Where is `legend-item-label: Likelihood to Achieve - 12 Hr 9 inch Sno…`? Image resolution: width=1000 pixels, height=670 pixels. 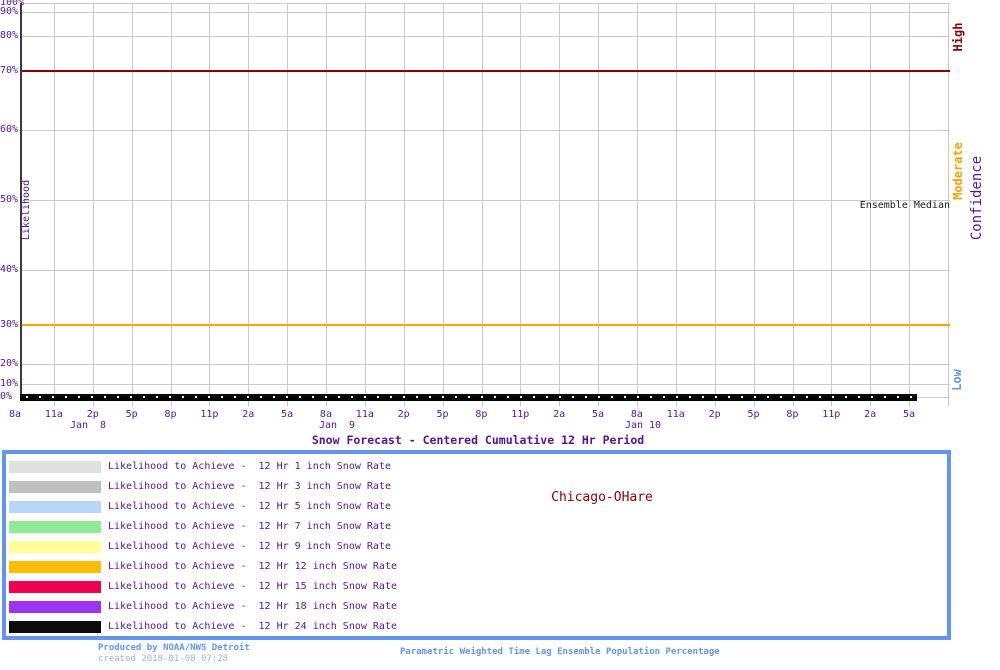
legend-item-label: Likelihood to Achieve - 12 Hr 9 inch Sno… is located at coordinates (249, 546).